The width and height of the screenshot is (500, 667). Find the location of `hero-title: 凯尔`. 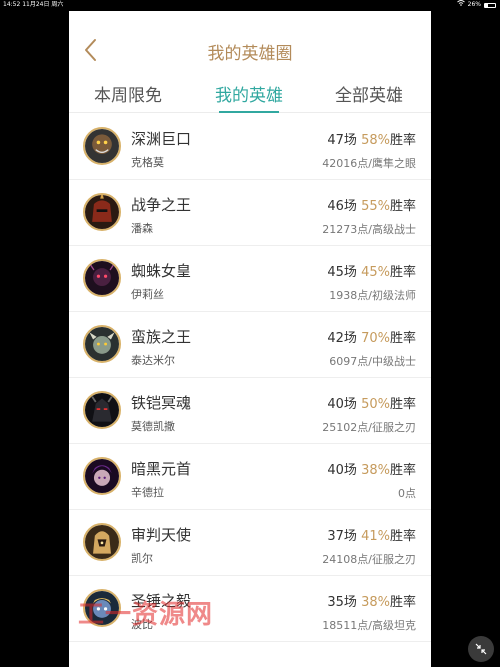

hero-title: 凯尔 is located at coordinates (142, 558).